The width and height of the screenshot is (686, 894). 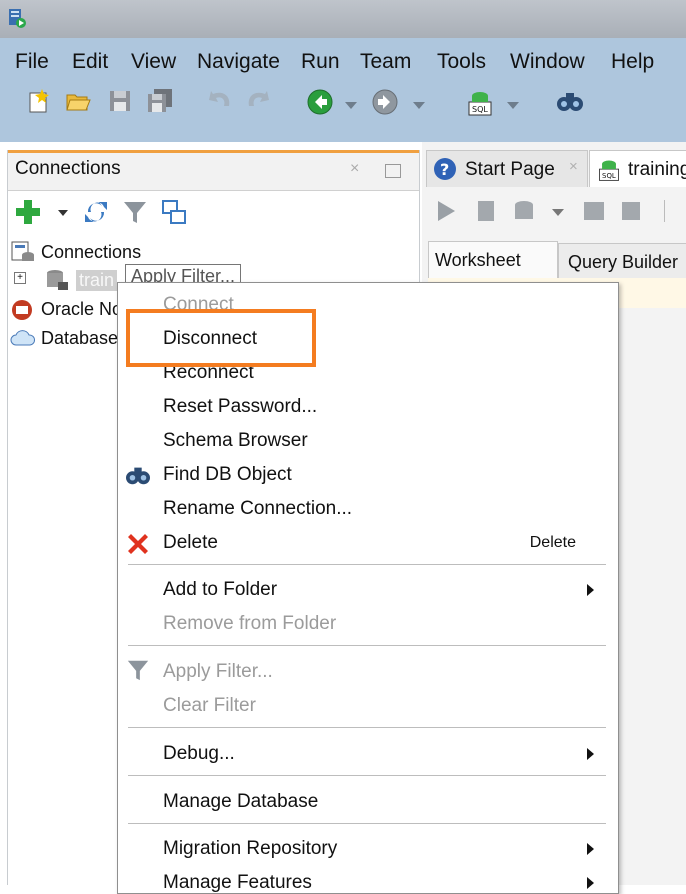 I want to click on tab-worksheet-label: Worksheet, so click(x=478, y=260).